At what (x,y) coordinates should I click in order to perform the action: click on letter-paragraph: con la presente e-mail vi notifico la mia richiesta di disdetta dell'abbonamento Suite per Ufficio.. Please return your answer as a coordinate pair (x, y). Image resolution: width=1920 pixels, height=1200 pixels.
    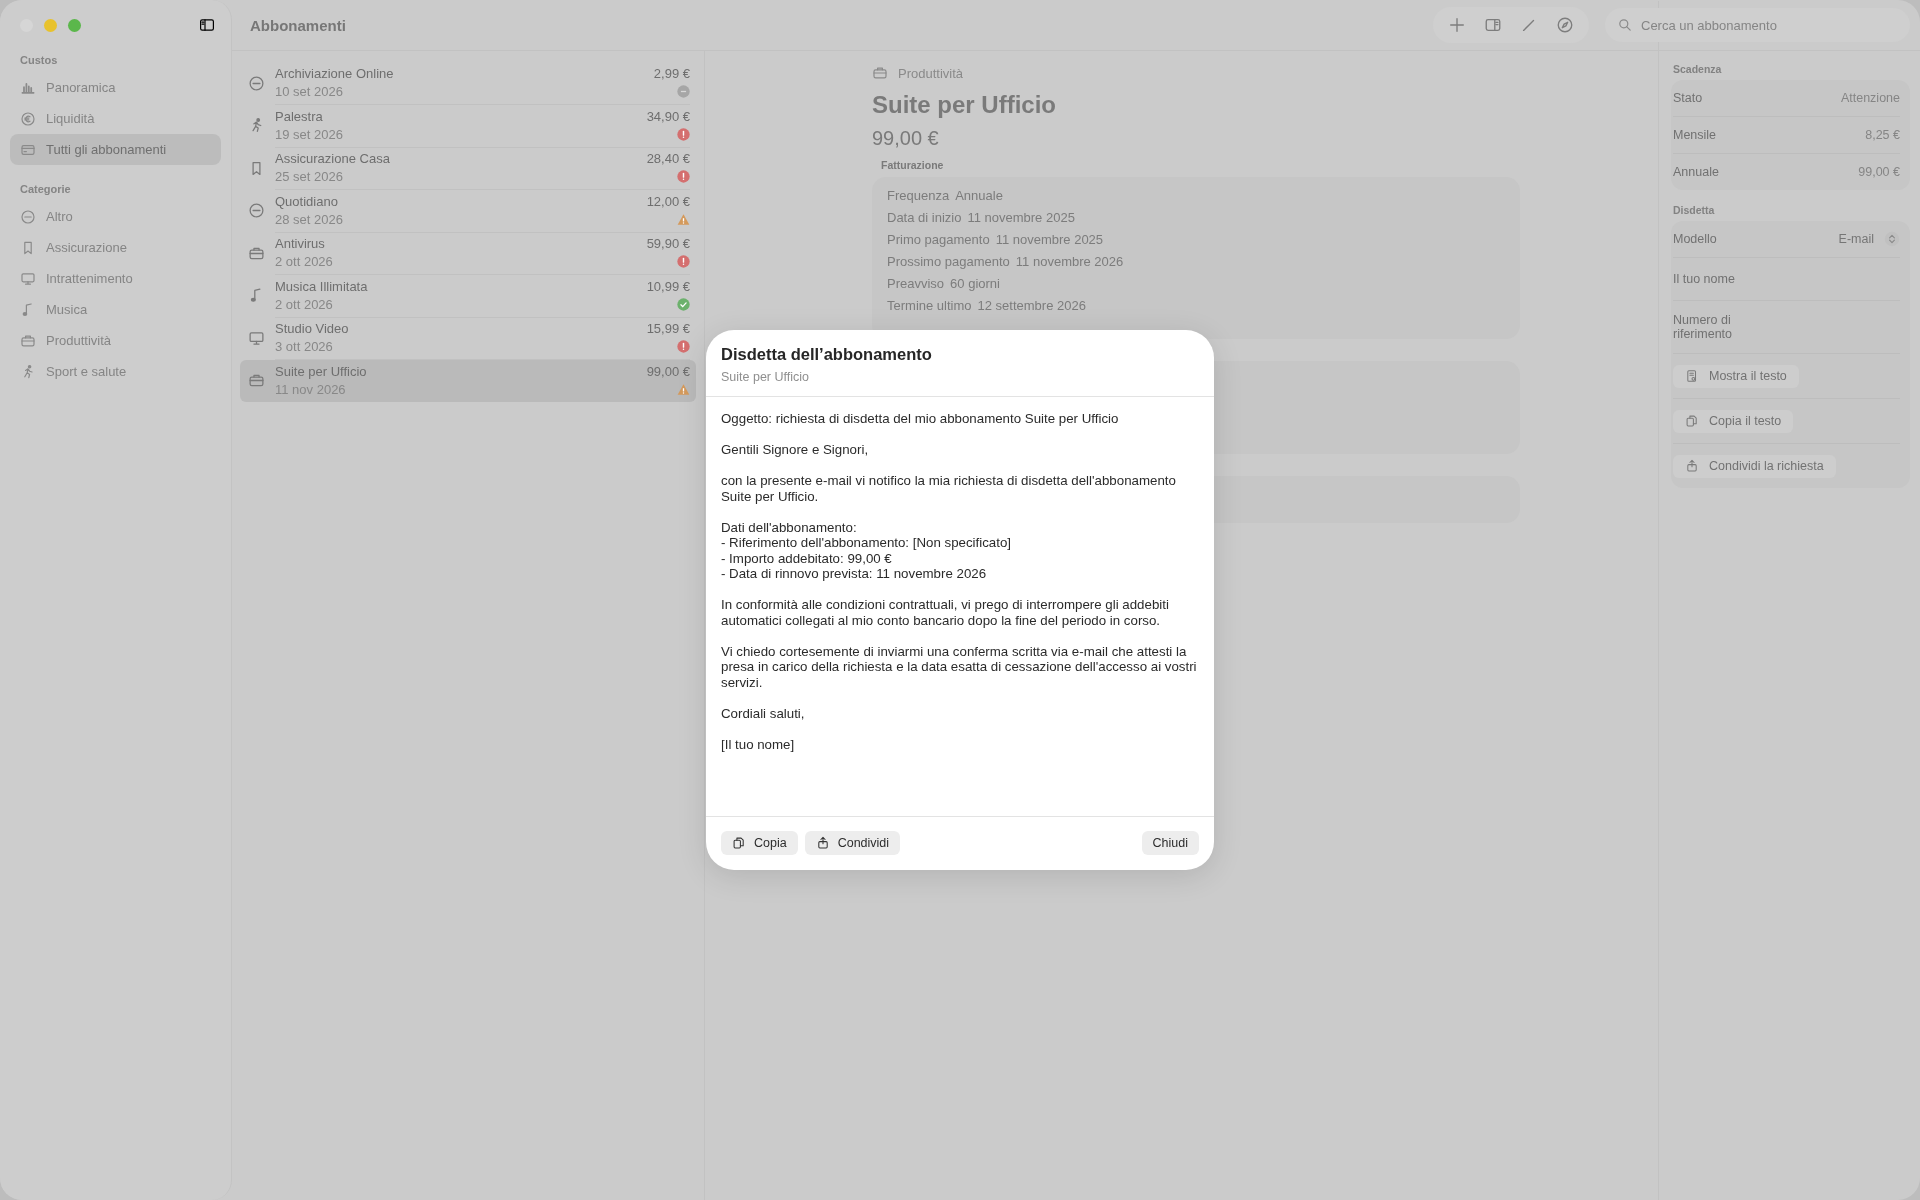
    Looking at the image, I should click on (949, 488).